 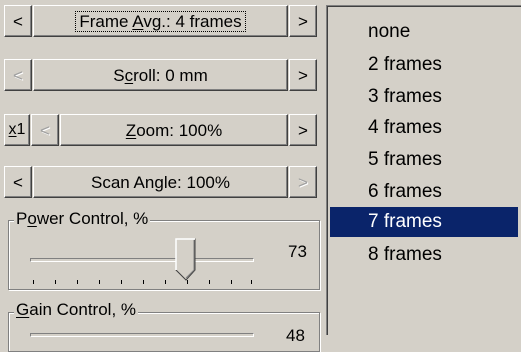 I want to click on scan-angle-label: Scan Angle: 100%, so click(x=160, y=182).